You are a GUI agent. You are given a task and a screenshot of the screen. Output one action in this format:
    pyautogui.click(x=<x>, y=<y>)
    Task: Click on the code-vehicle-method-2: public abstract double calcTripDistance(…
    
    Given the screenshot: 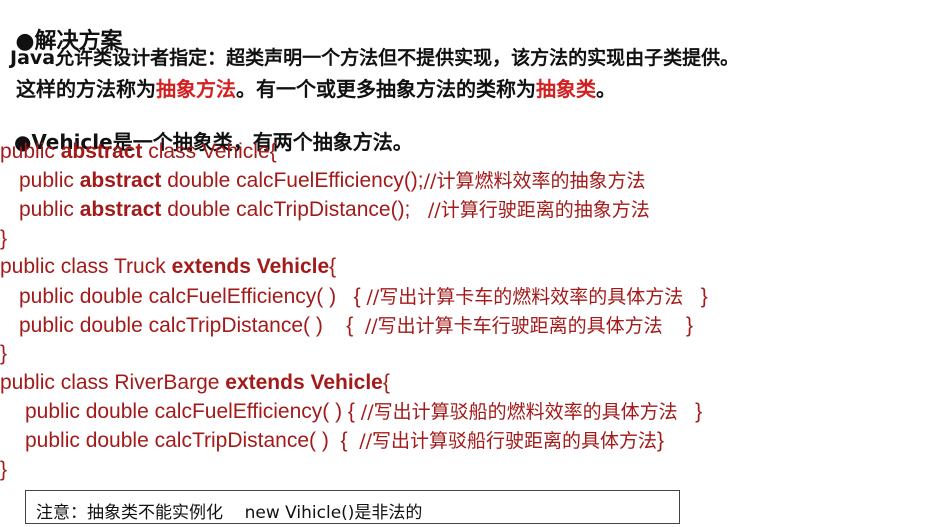 What is the action you would take?
    pyautogui.click(x=334, y=209)
    